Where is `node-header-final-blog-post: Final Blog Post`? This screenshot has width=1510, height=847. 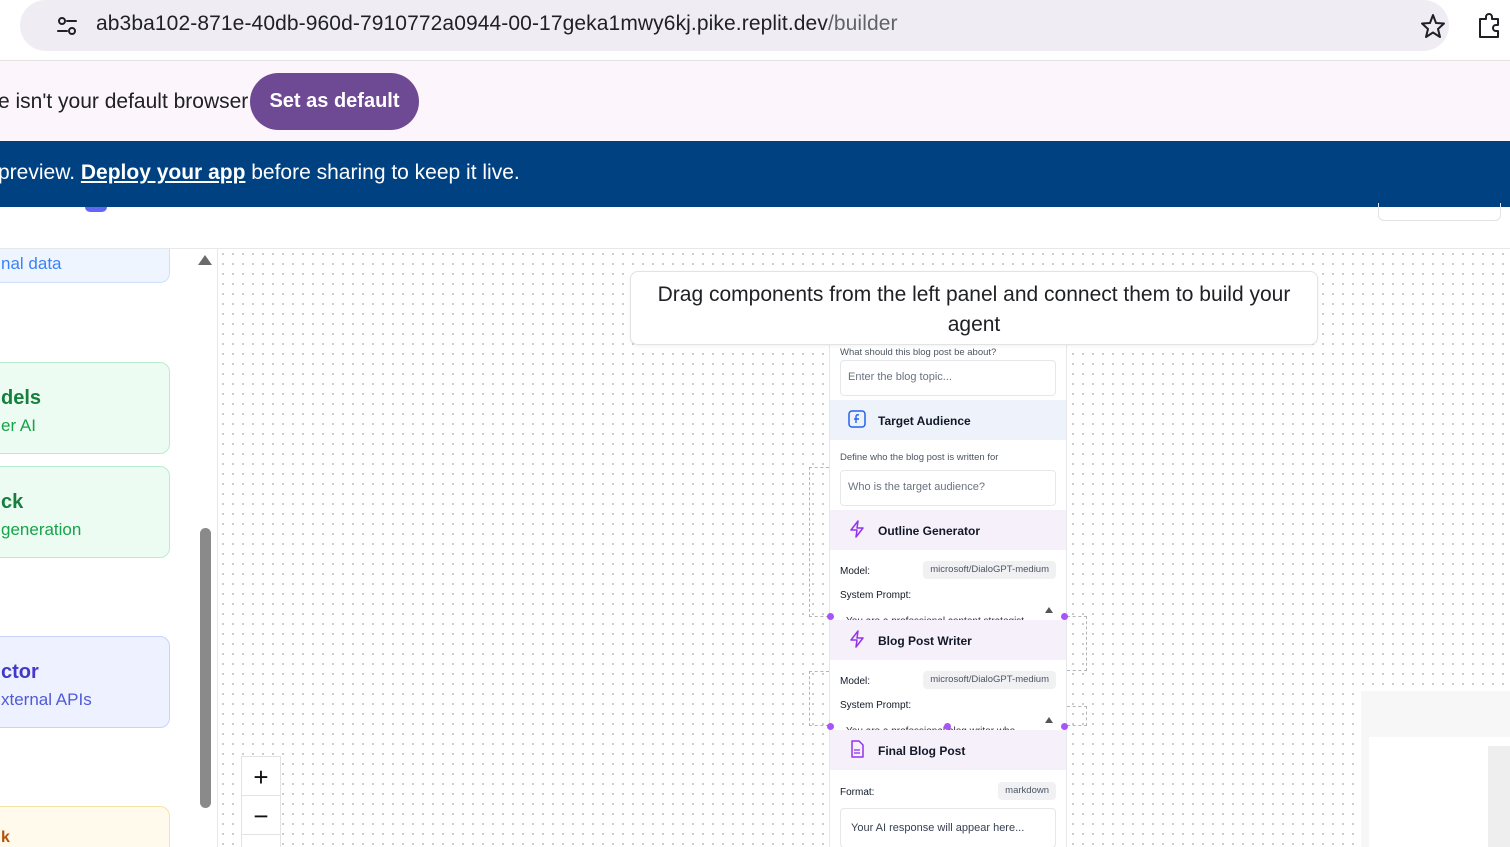
node-header-final-blog-post: Final Blog Post is located at coordinates (948, 750).